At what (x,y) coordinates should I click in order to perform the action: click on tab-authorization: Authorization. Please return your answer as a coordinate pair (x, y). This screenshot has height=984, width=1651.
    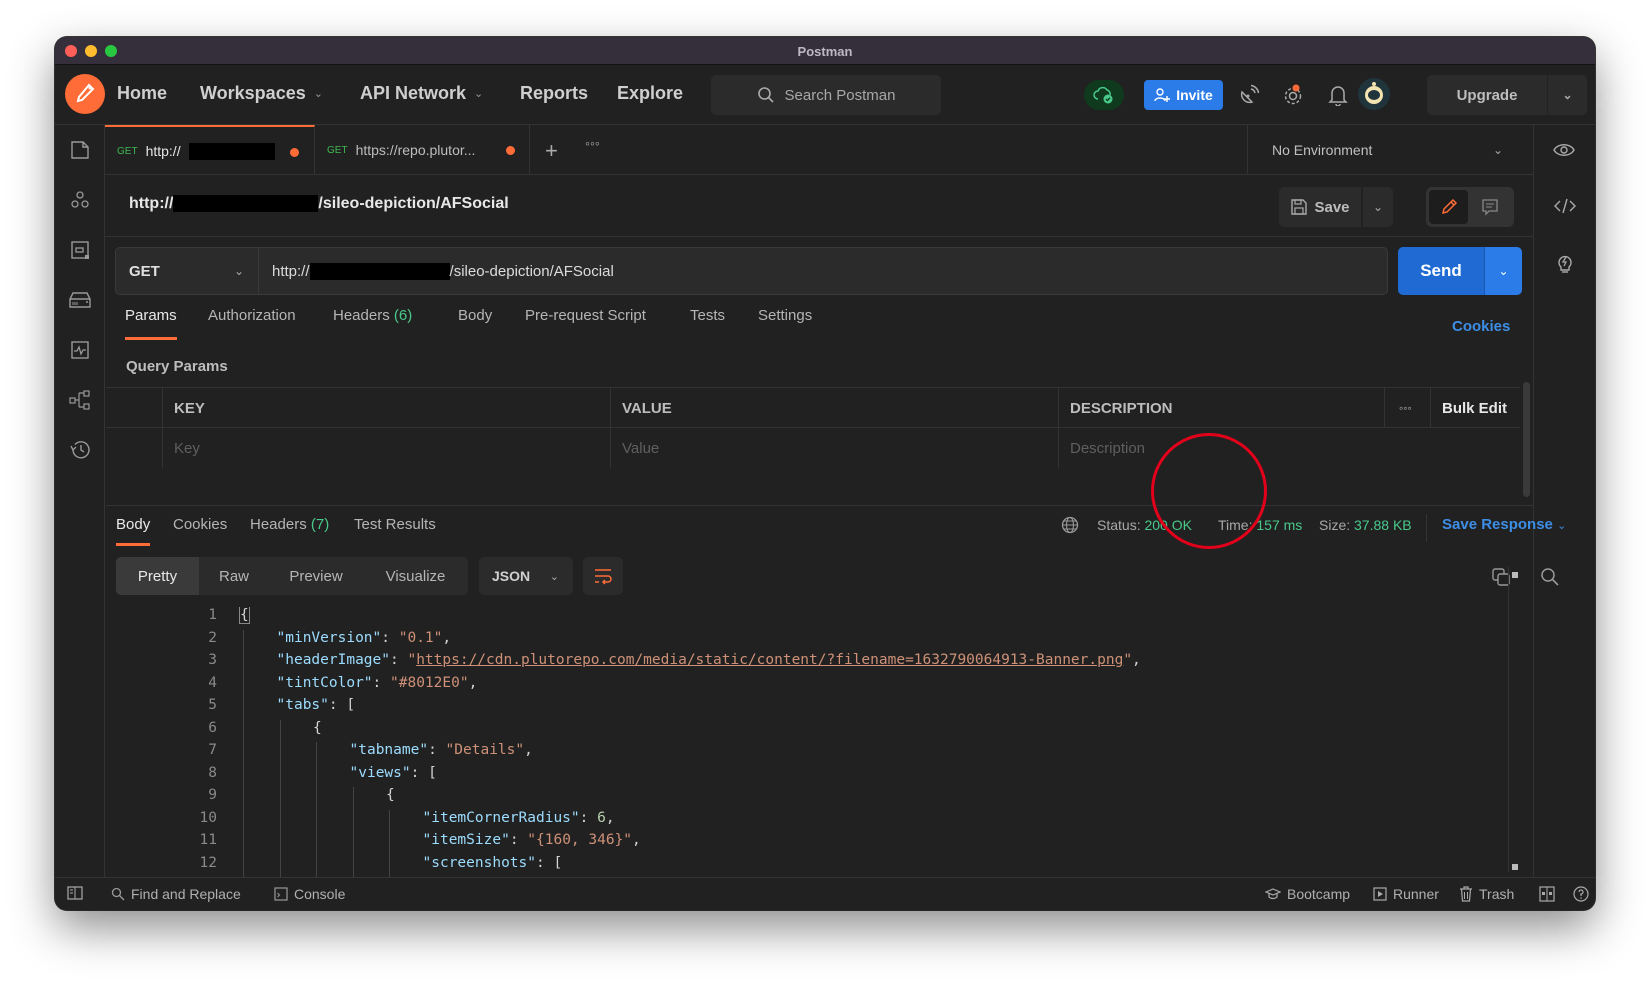
    Looking at the image, I should click on (252, 315).